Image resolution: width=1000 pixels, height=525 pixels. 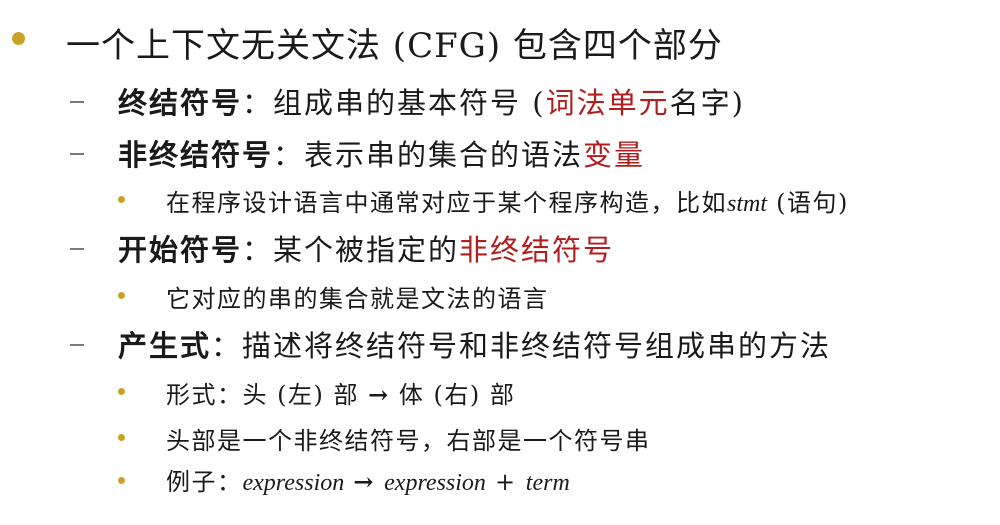 I want to click on sub-text: 例子：, so click(x=204, y=482).